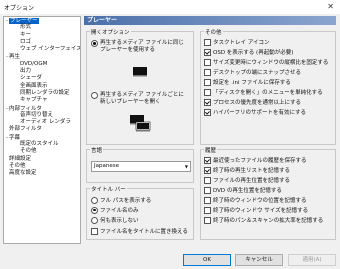 This screenshot has width=340, height=269. What do you see at coordinates (252, 181) in the screenshot?
I see `history-checkbox-label: ファイルの再生位置を記憶する` at bounding box center [252, 181].